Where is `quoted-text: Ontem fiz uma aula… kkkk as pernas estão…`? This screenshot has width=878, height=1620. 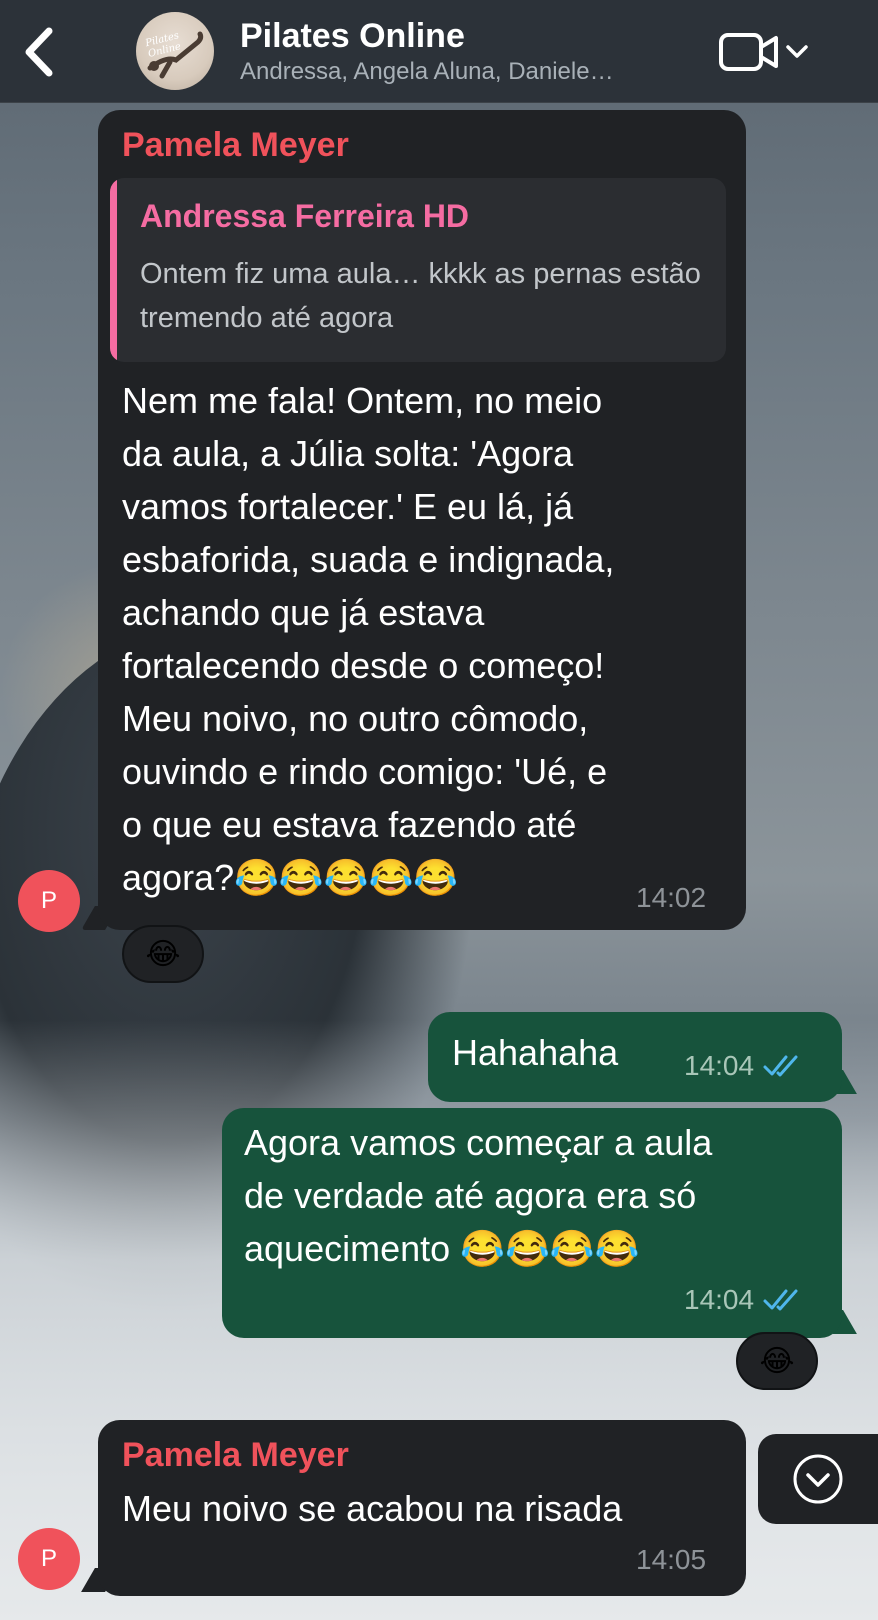
quoted-text: Ontem fiz uma aula… kkkk as pernas estão… is located at coordinates (420, 296).